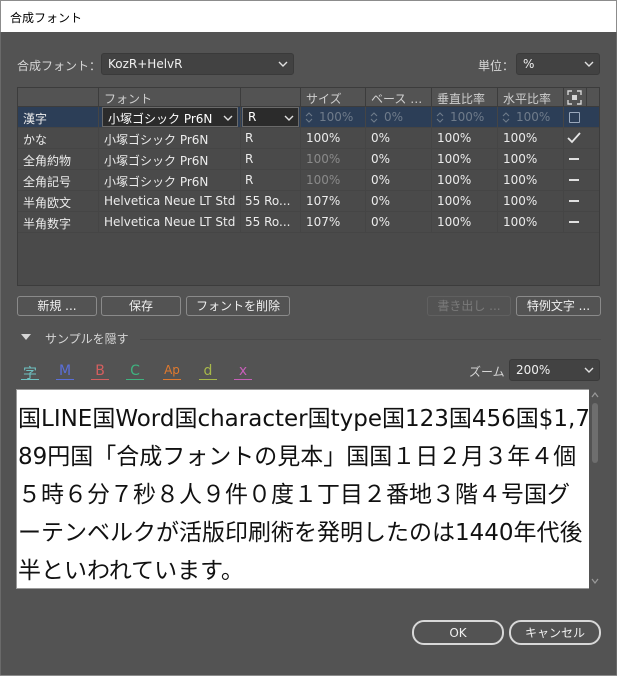  I want to click on descender-guide-icon: d, so click(208, 371).